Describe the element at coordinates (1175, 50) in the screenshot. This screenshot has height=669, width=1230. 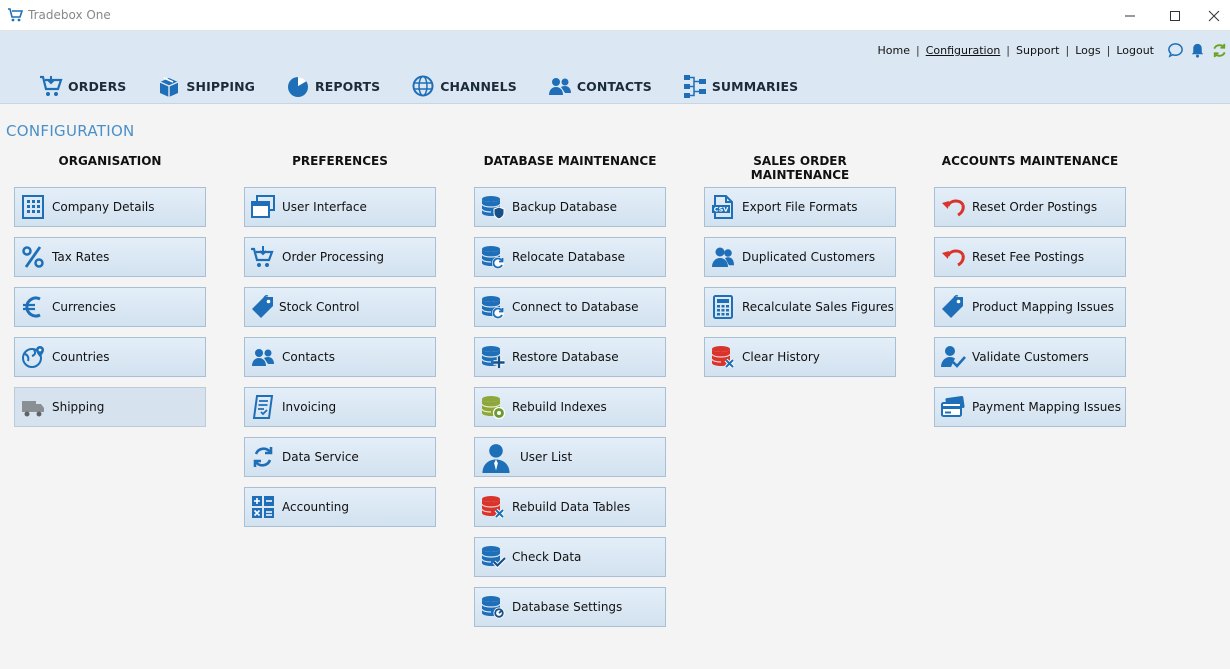
I see `chat-icon` at that location.